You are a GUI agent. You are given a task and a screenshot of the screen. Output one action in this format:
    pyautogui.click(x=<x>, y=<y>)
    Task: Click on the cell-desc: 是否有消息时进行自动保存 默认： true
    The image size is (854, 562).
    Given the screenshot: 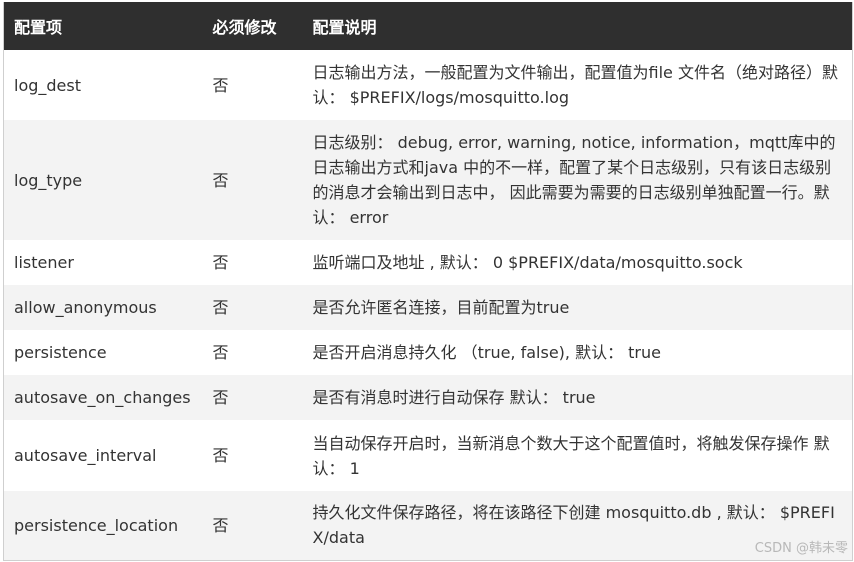 What is the action you would take?
    pyautogui.click(x=454, y=397)
    